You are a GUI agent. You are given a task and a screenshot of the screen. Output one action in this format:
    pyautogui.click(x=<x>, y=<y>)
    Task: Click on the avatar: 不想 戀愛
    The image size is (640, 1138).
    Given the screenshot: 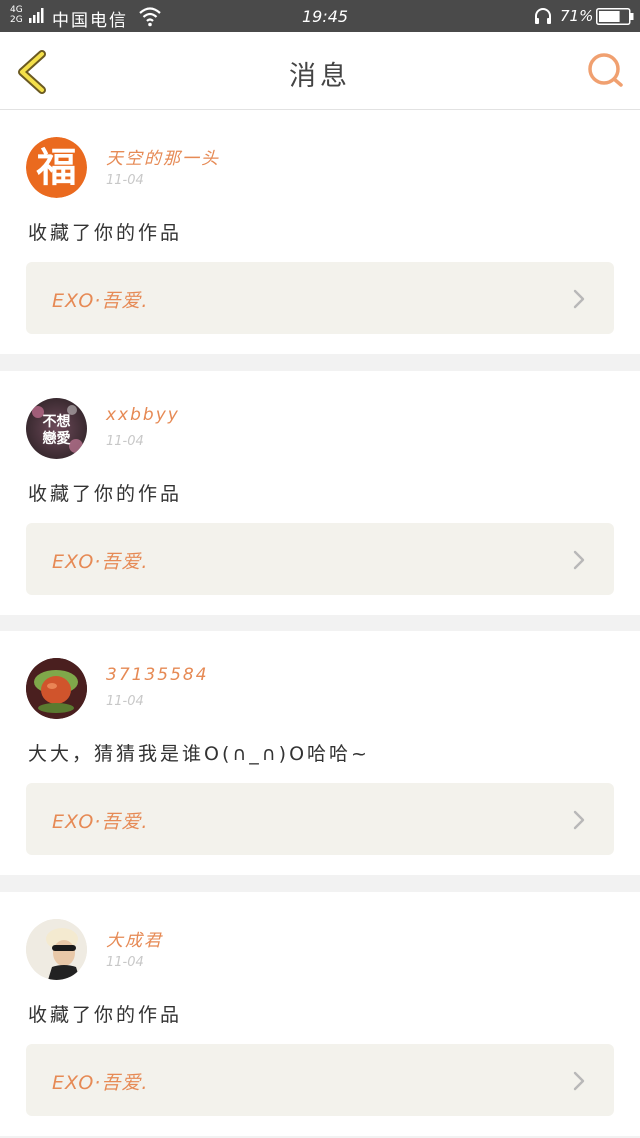 What is the action you would take?
    pyautogui.click(x=56, y=428)
    